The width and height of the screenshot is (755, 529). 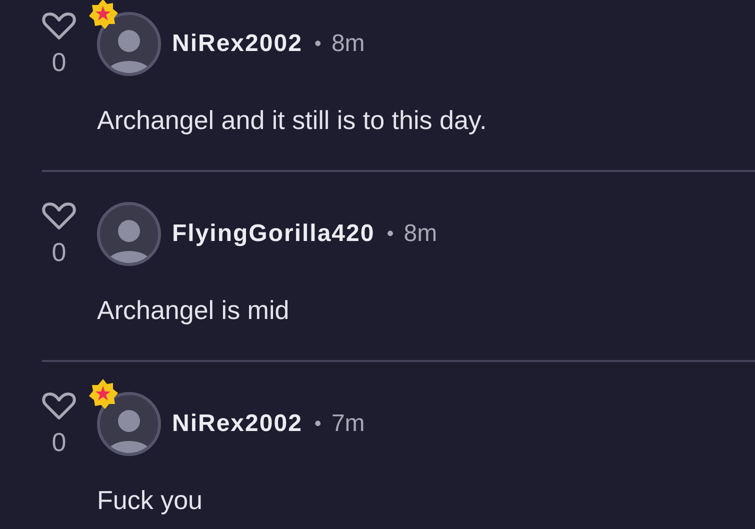 What do you see at coordinates (292, 120) in the screenshot?
I see `comment-text: Archangel and it still is to this day.` at bounding box center [292, 120].